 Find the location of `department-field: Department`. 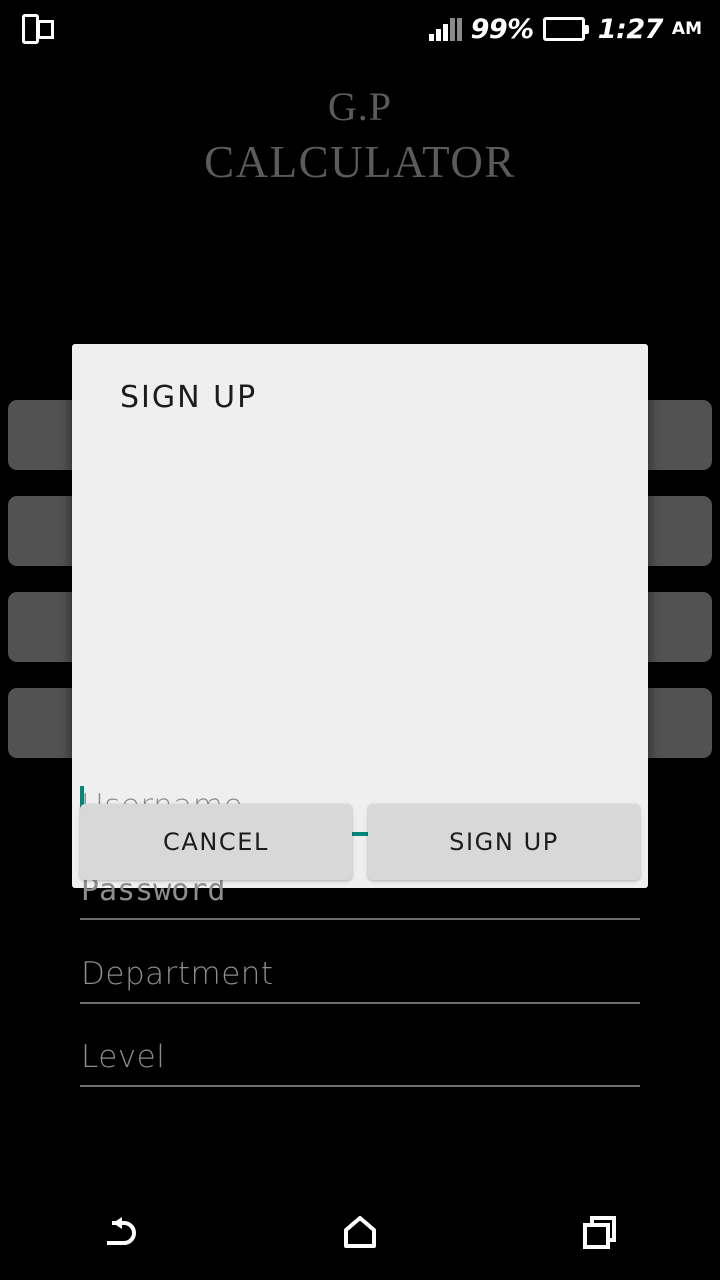

department-field: Department is located at coordinates (360, 973).